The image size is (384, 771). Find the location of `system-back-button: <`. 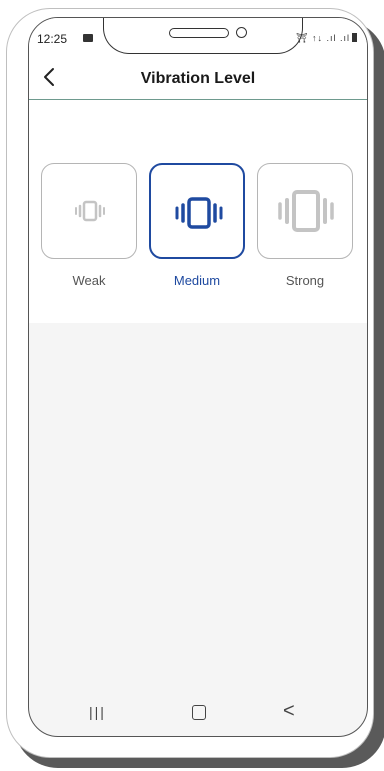

system-back-button: < is located at coordinates (289, 711).